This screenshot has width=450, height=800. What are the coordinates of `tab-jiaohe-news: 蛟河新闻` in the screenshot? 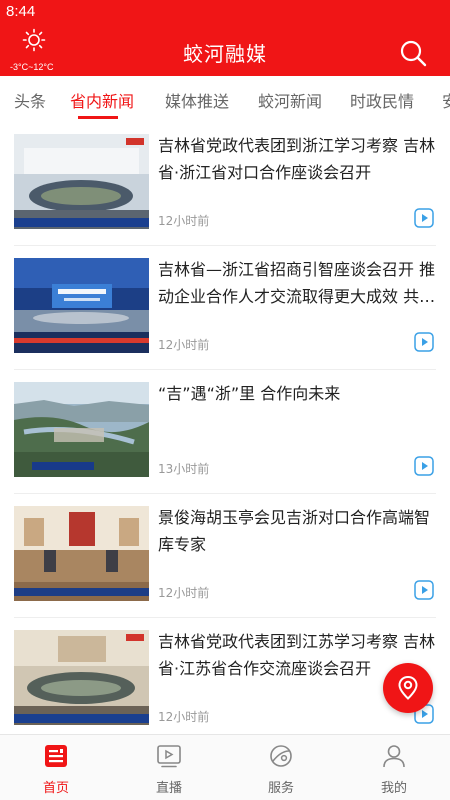 It's located at (290, 100).